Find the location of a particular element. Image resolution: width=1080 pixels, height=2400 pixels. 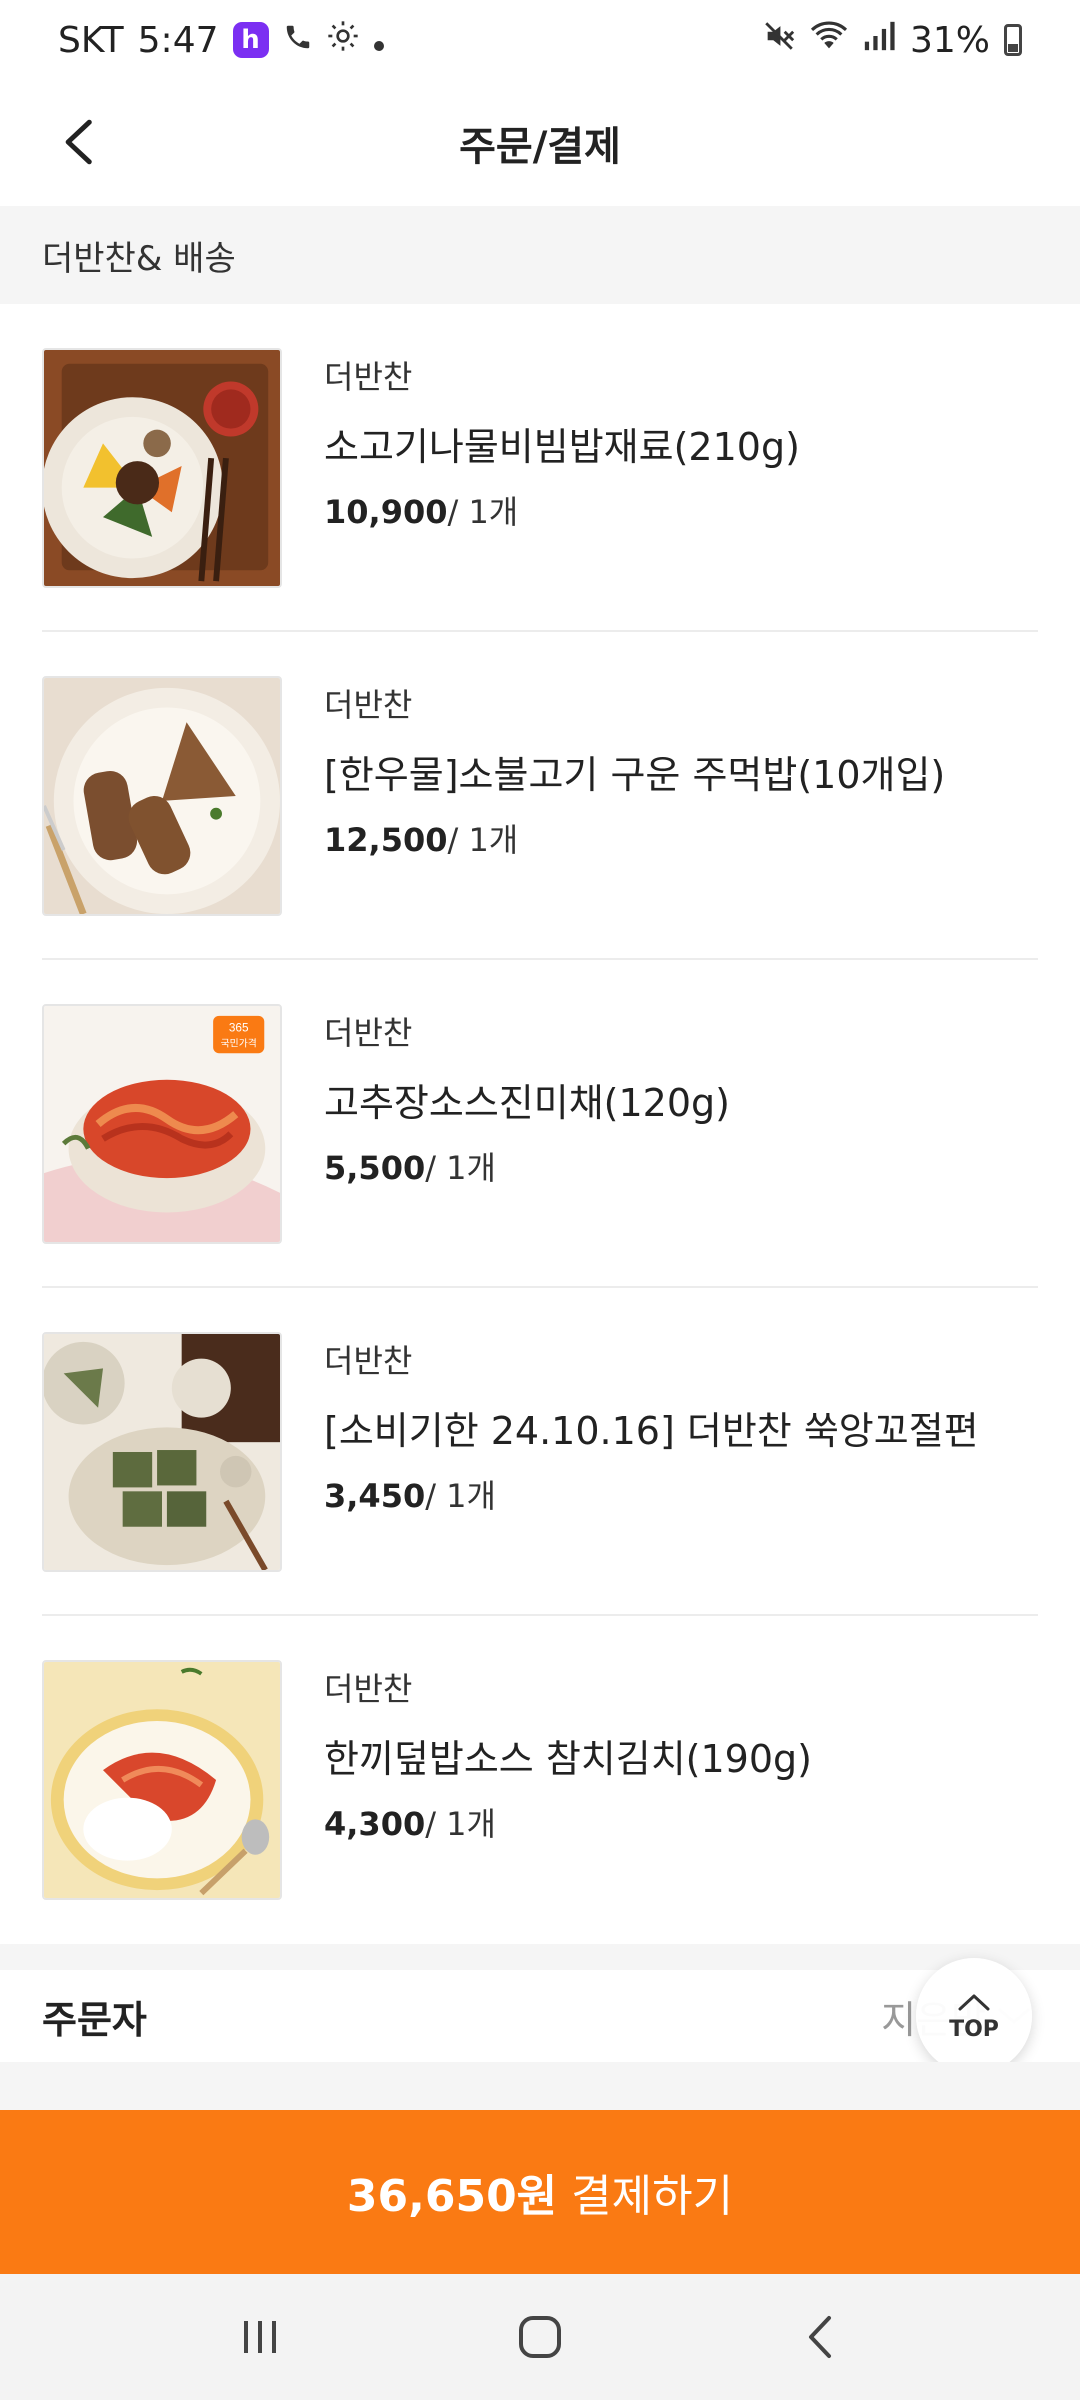

status-right: 31% is located at coordinates (892, 40).